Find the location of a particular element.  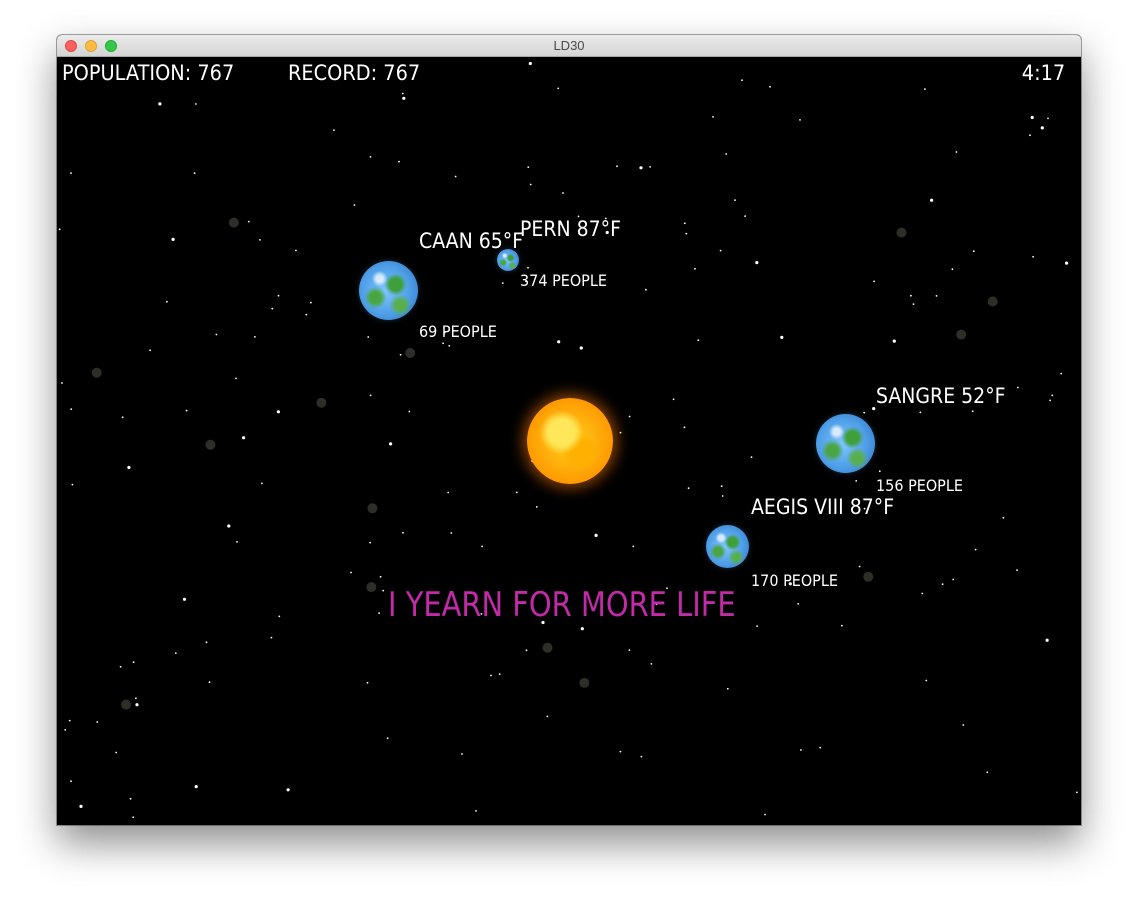

planet-aegis-viii is located at coordinates (727, 546).